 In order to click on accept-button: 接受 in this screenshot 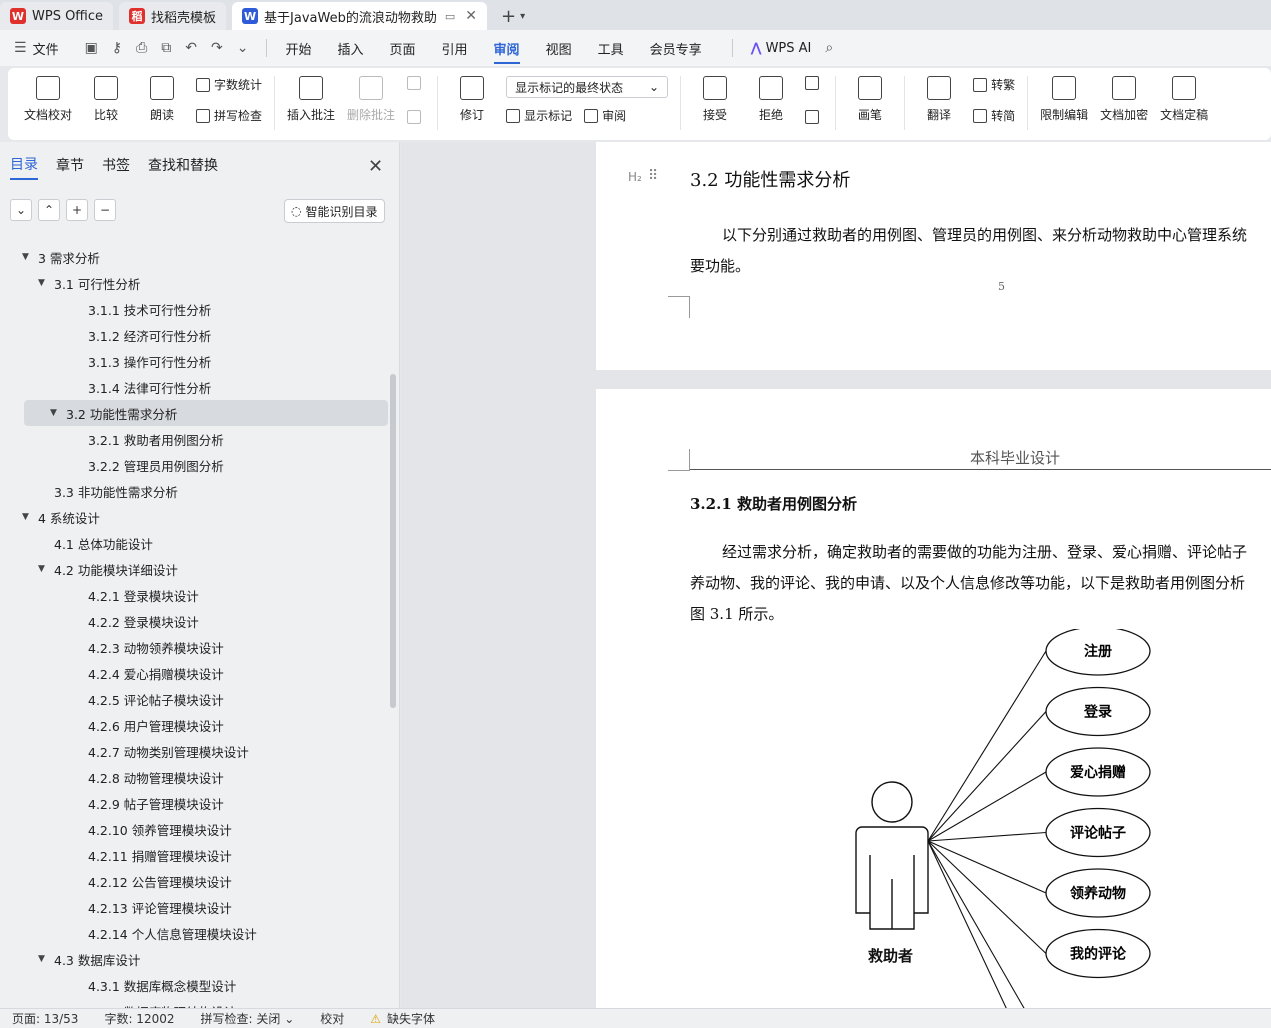, I will do `click(715, 99)`.